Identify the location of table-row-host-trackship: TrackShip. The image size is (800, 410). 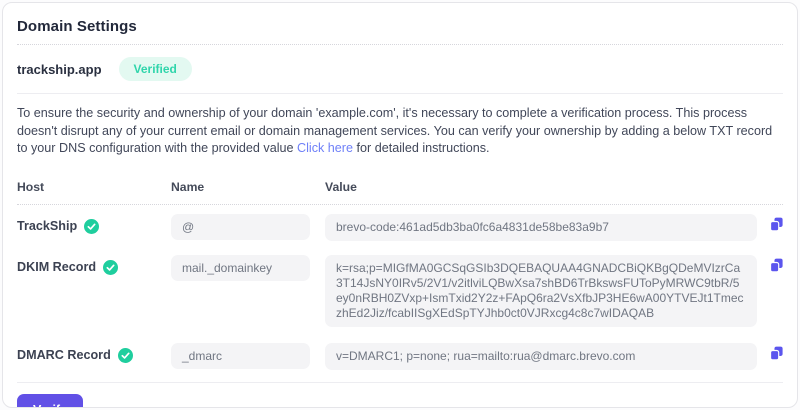
(94, 224).